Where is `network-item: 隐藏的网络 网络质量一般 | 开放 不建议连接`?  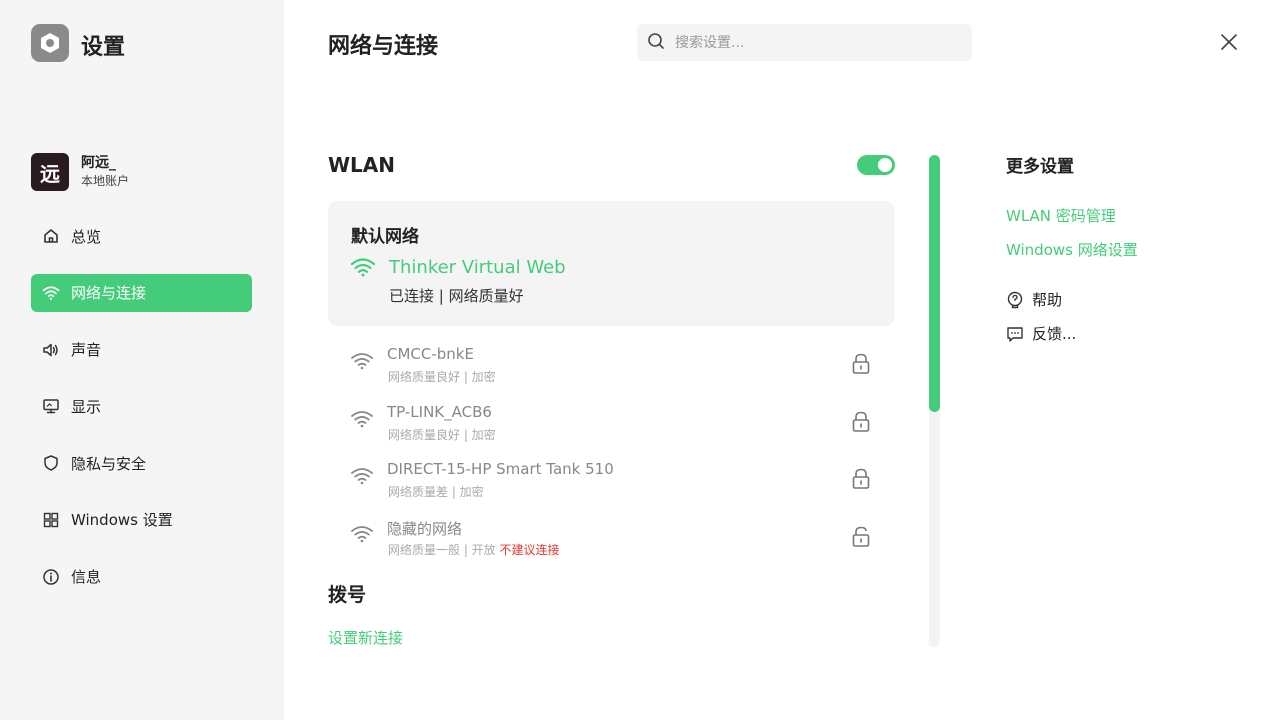
network-item: 隐藏的网络 网络质量一般 | 开放 不建议连接 is located at coordinates (611, 542).